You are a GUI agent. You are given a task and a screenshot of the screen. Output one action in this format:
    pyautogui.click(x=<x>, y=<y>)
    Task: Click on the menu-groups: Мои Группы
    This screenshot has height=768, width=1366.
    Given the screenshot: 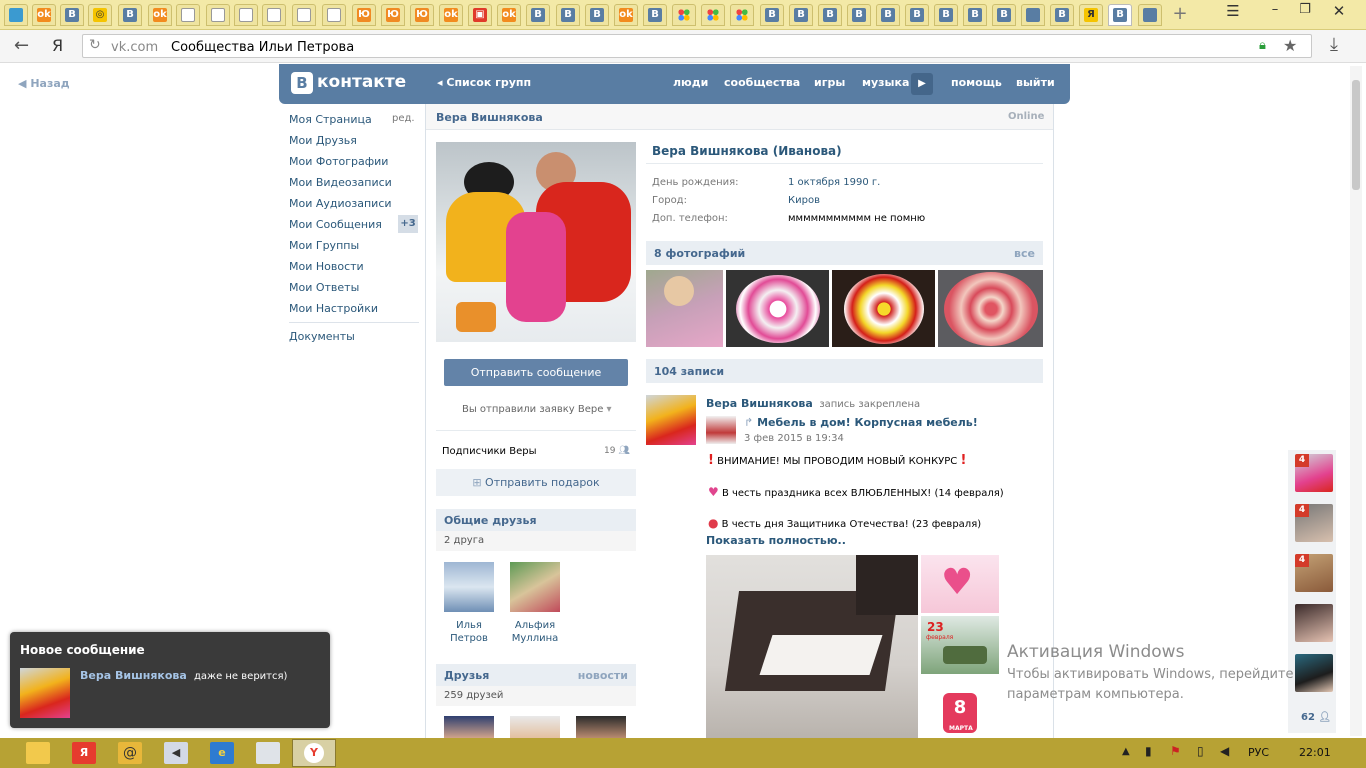 What is the action you would take?
    pyautogui.click(x=324, y=245)
    